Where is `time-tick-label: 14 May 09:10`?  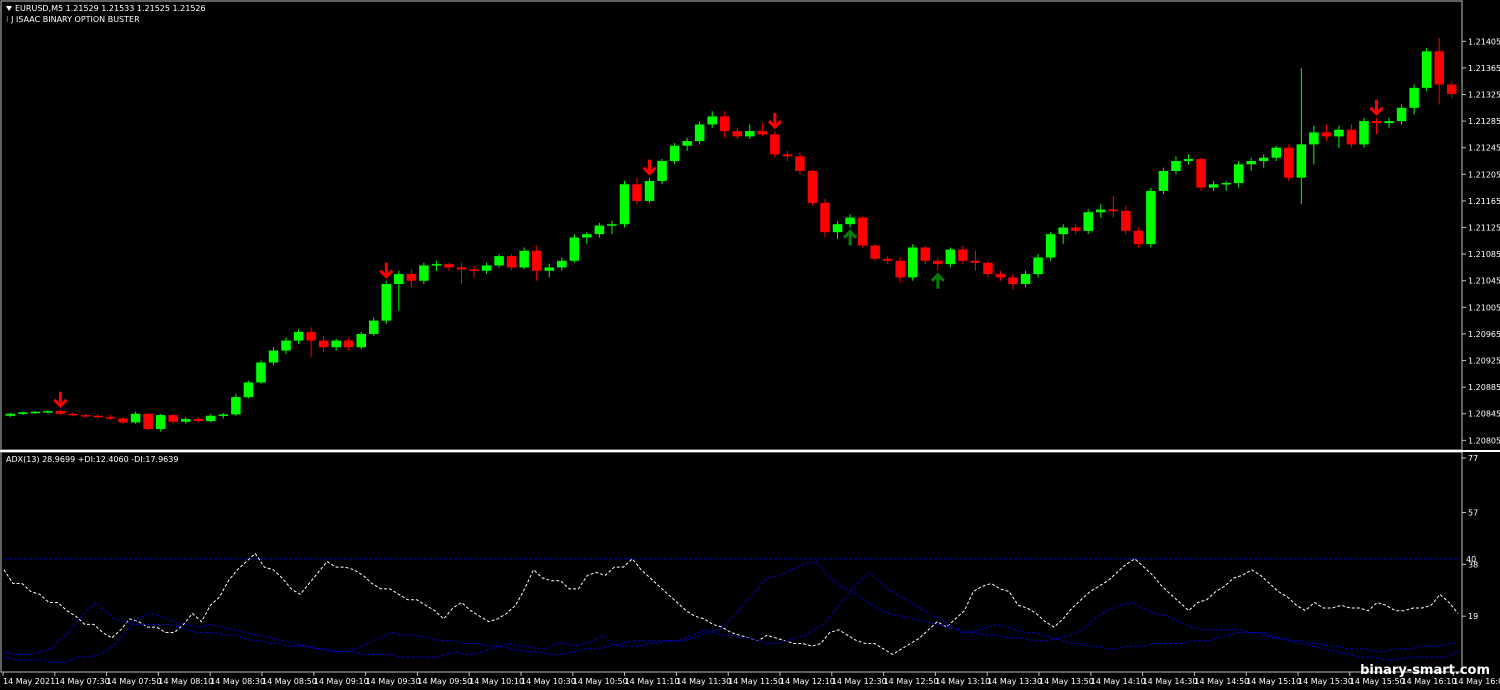 time-tick-label: 14 May 09:10 is located at coordinates (341, 681).